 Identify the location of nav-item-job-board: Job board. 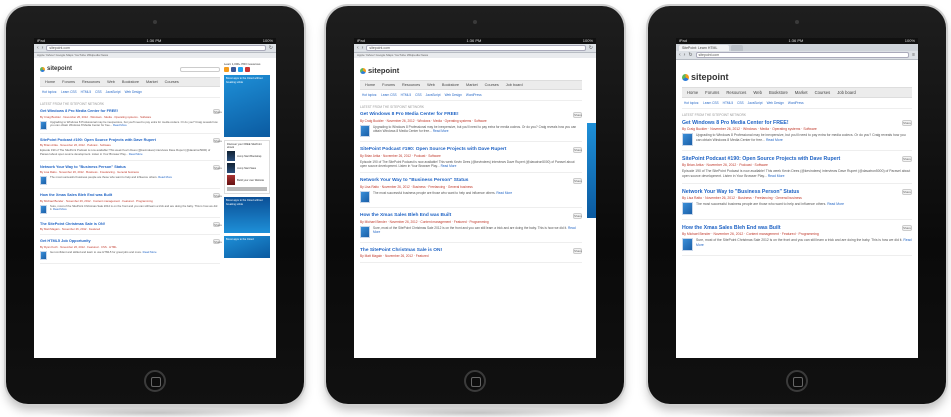
(514, 85).